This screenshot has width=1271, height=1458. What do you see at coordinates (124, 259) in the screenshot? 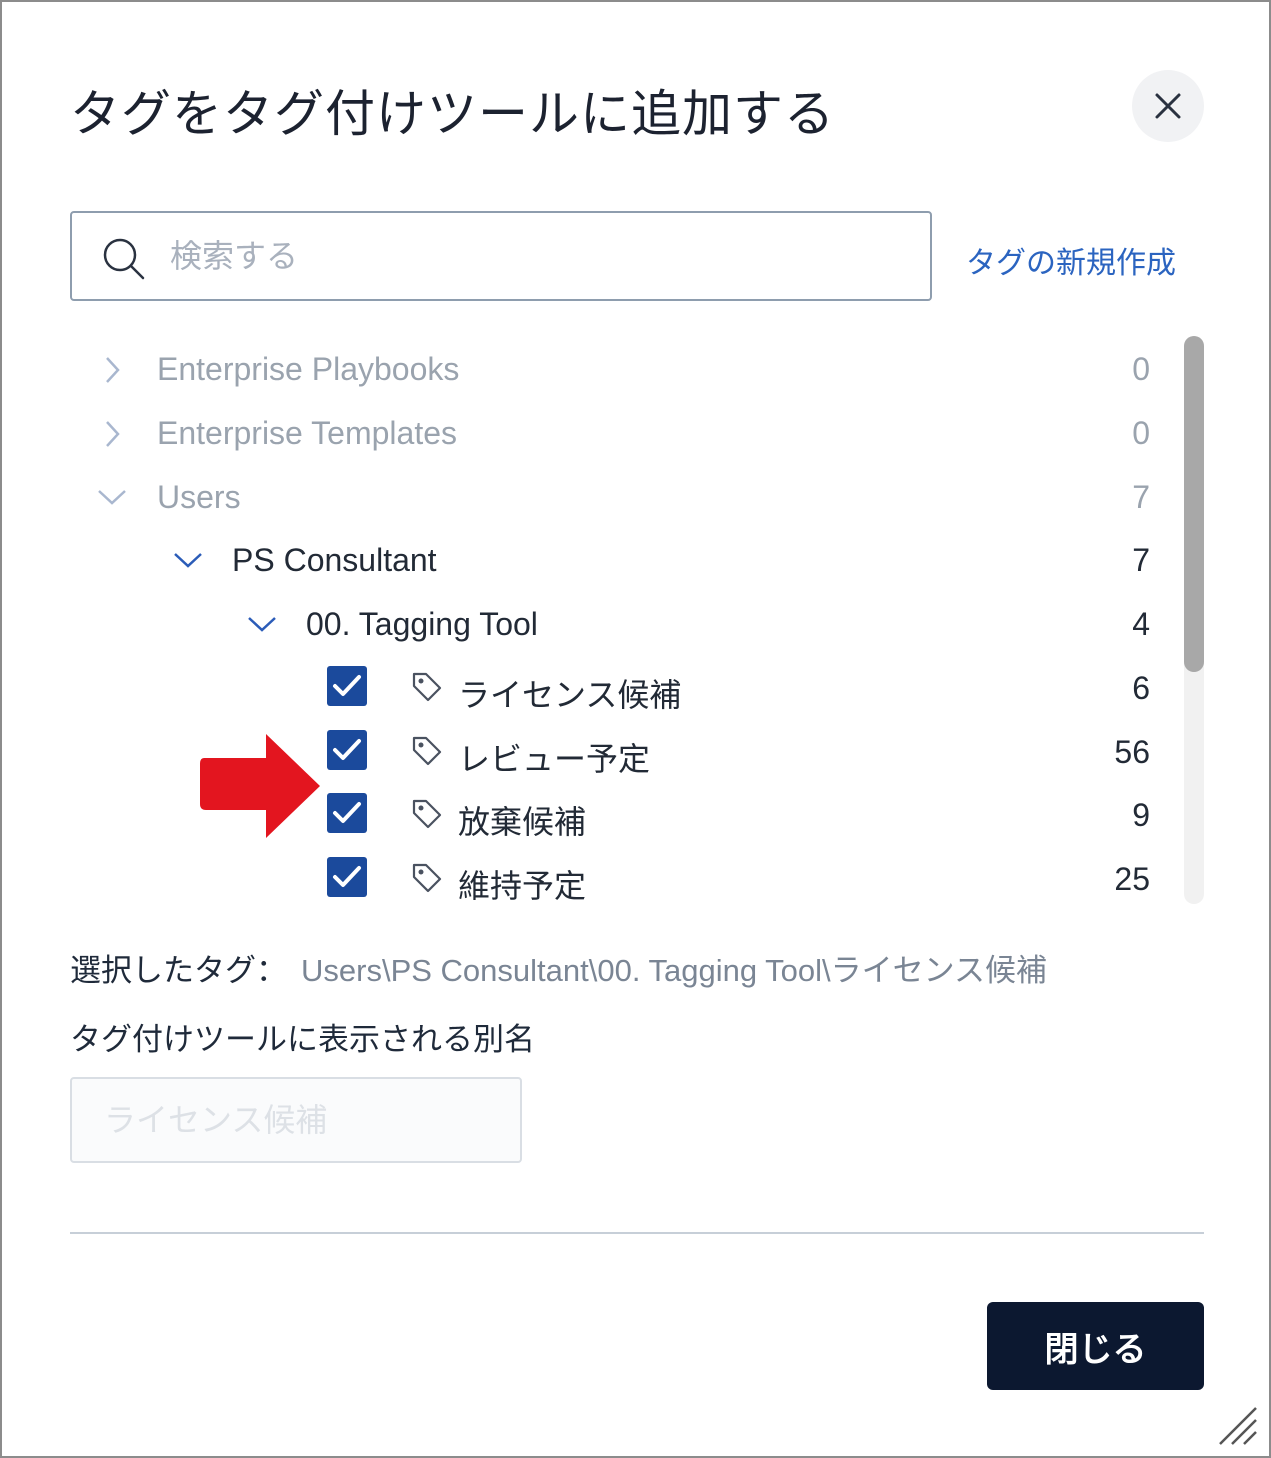
I see `search-icon` at bounding box center [124, 259].